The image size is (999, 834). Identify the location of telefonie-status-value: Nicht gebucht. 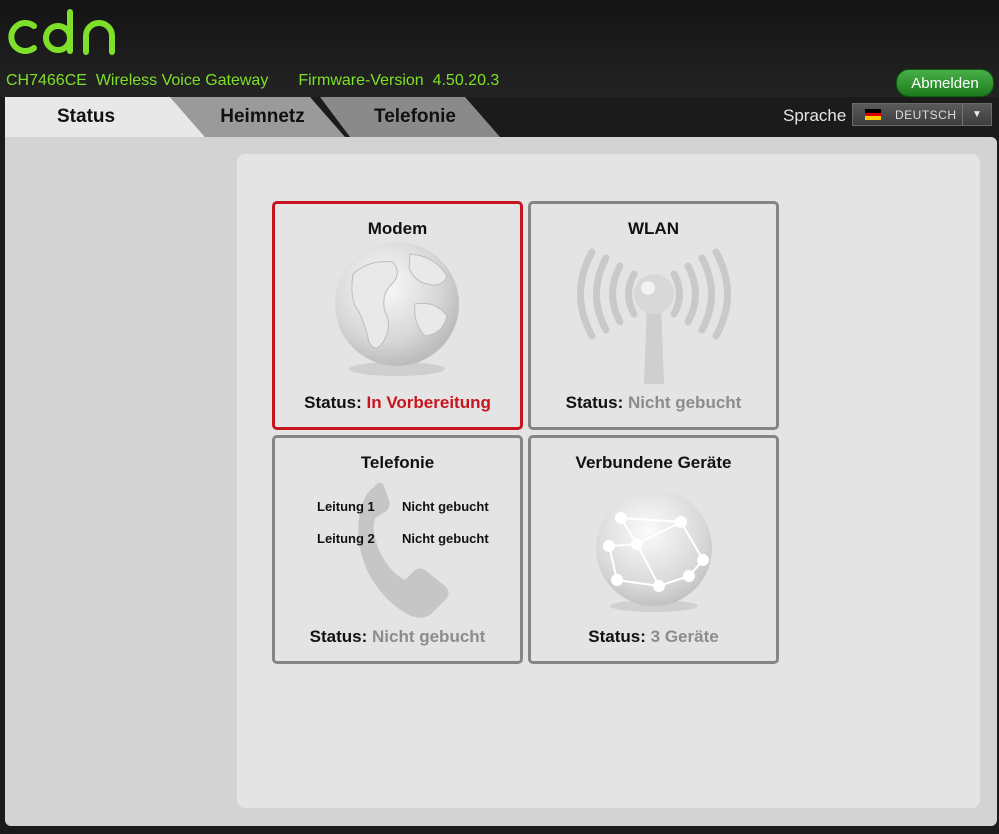
(429, 636).